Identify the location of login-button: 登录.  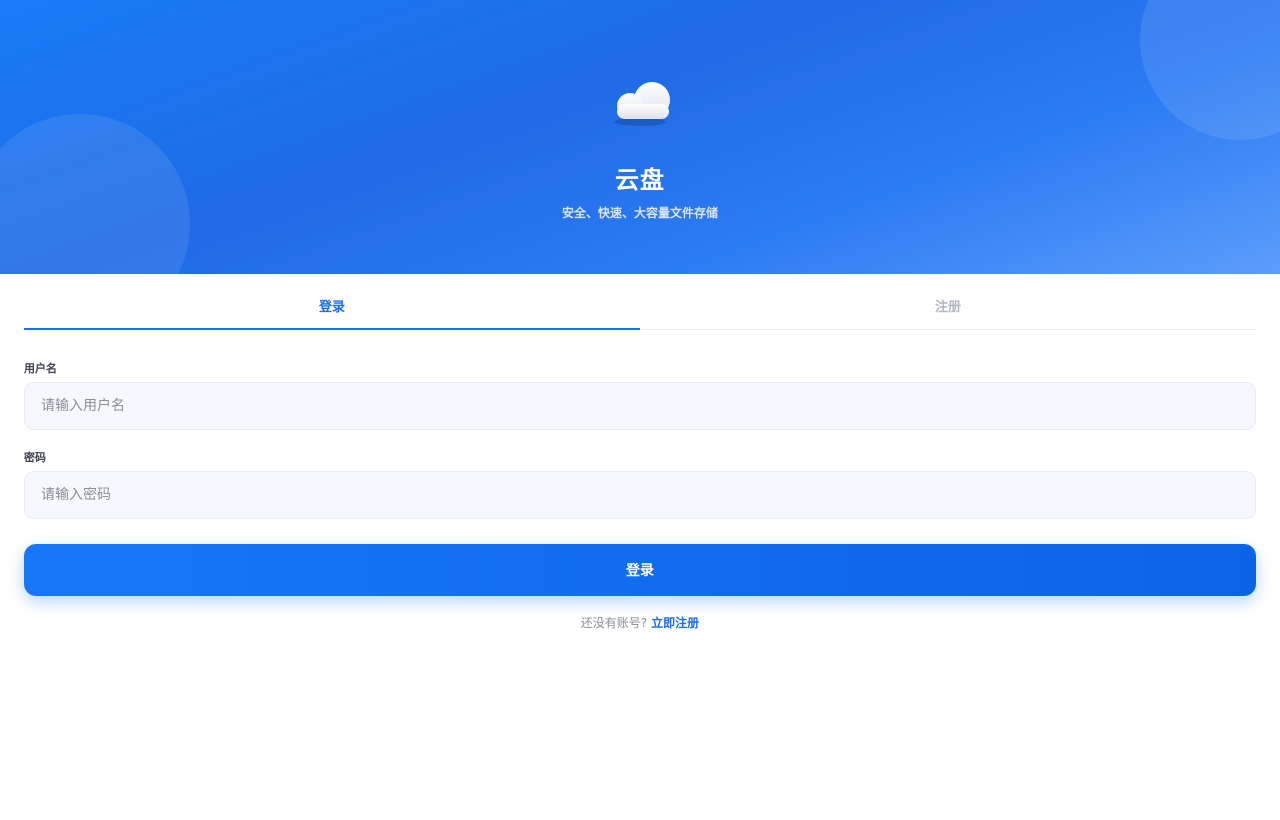
(640, 570).